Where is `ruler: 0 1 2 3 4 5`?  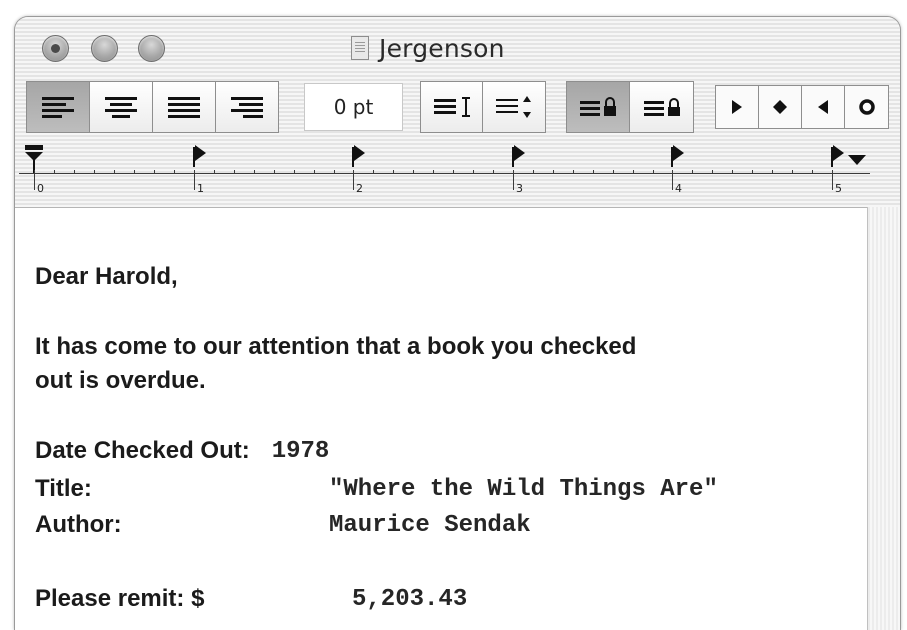 ruler: 0 1 2 3 4 5 is located at coordinates (457, 175).